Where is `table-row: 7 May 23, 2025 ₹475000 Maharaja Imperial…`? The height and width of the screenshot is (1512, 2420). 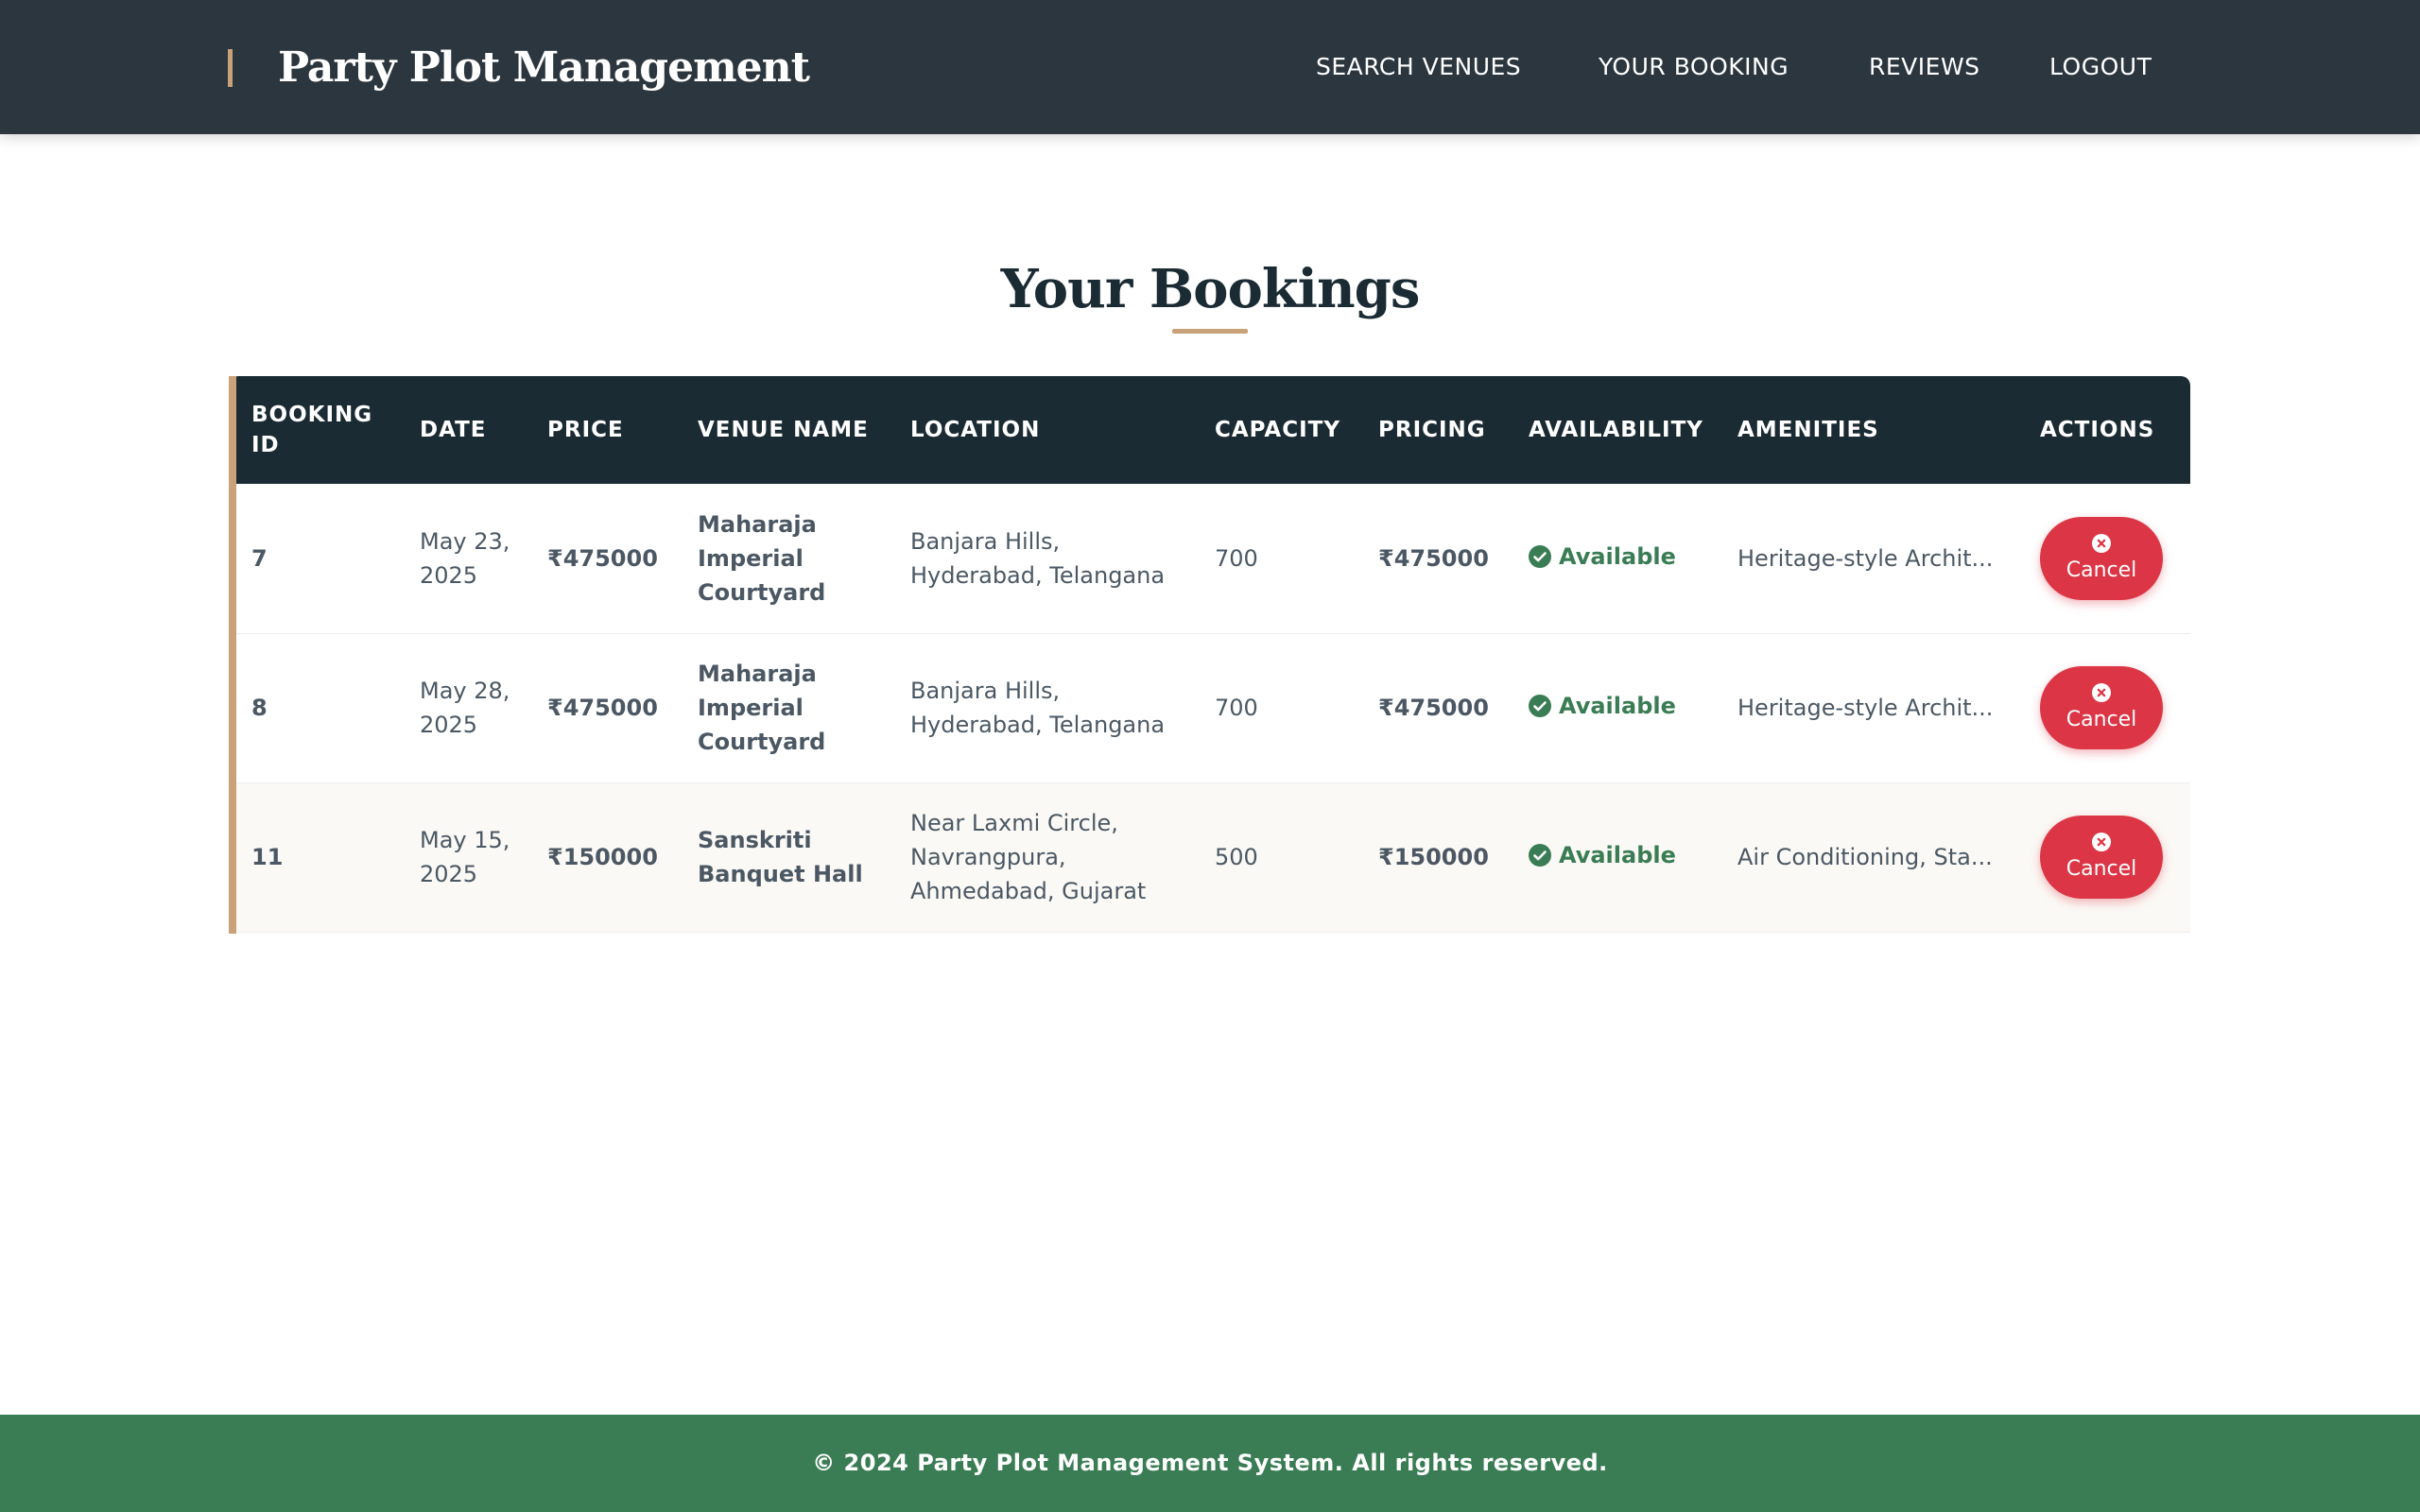 table-row: 7 May 23, 2025 ₹475000 Maharaja Imperial… is located at coordinates (1210, 558).